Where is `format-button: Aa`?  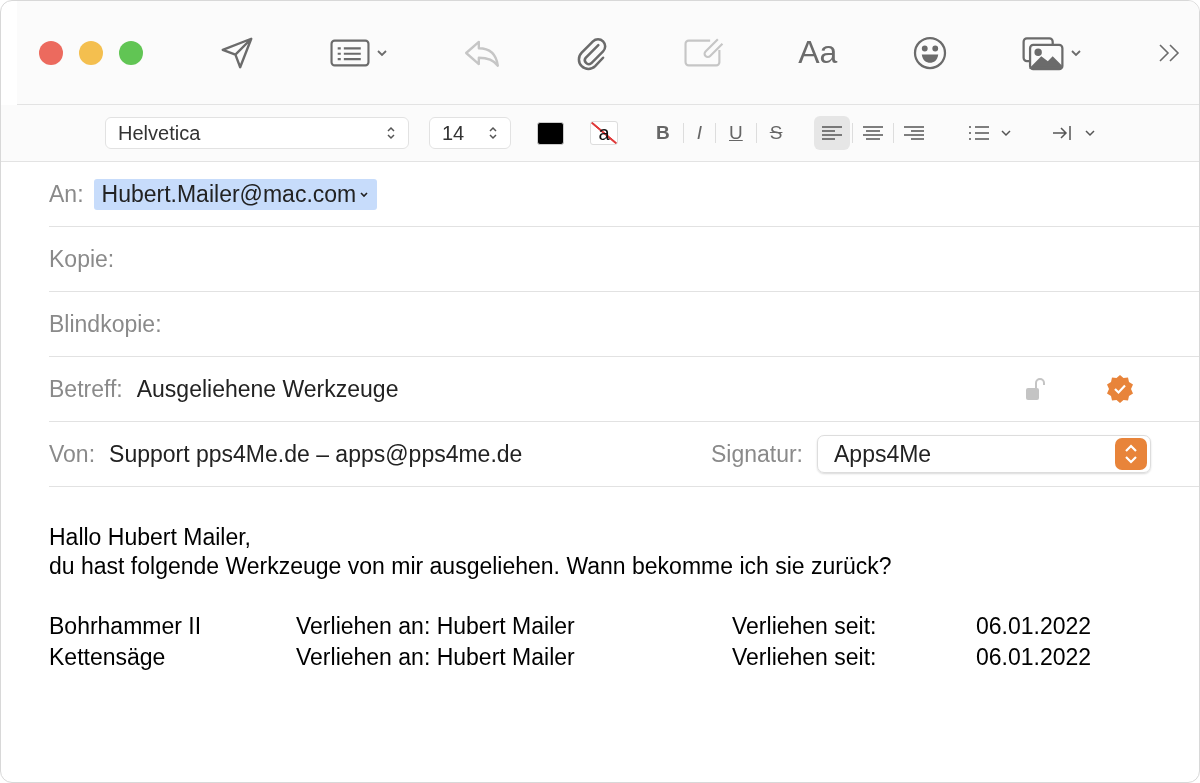 format-button: Aa is located at coordinates (818, 52).